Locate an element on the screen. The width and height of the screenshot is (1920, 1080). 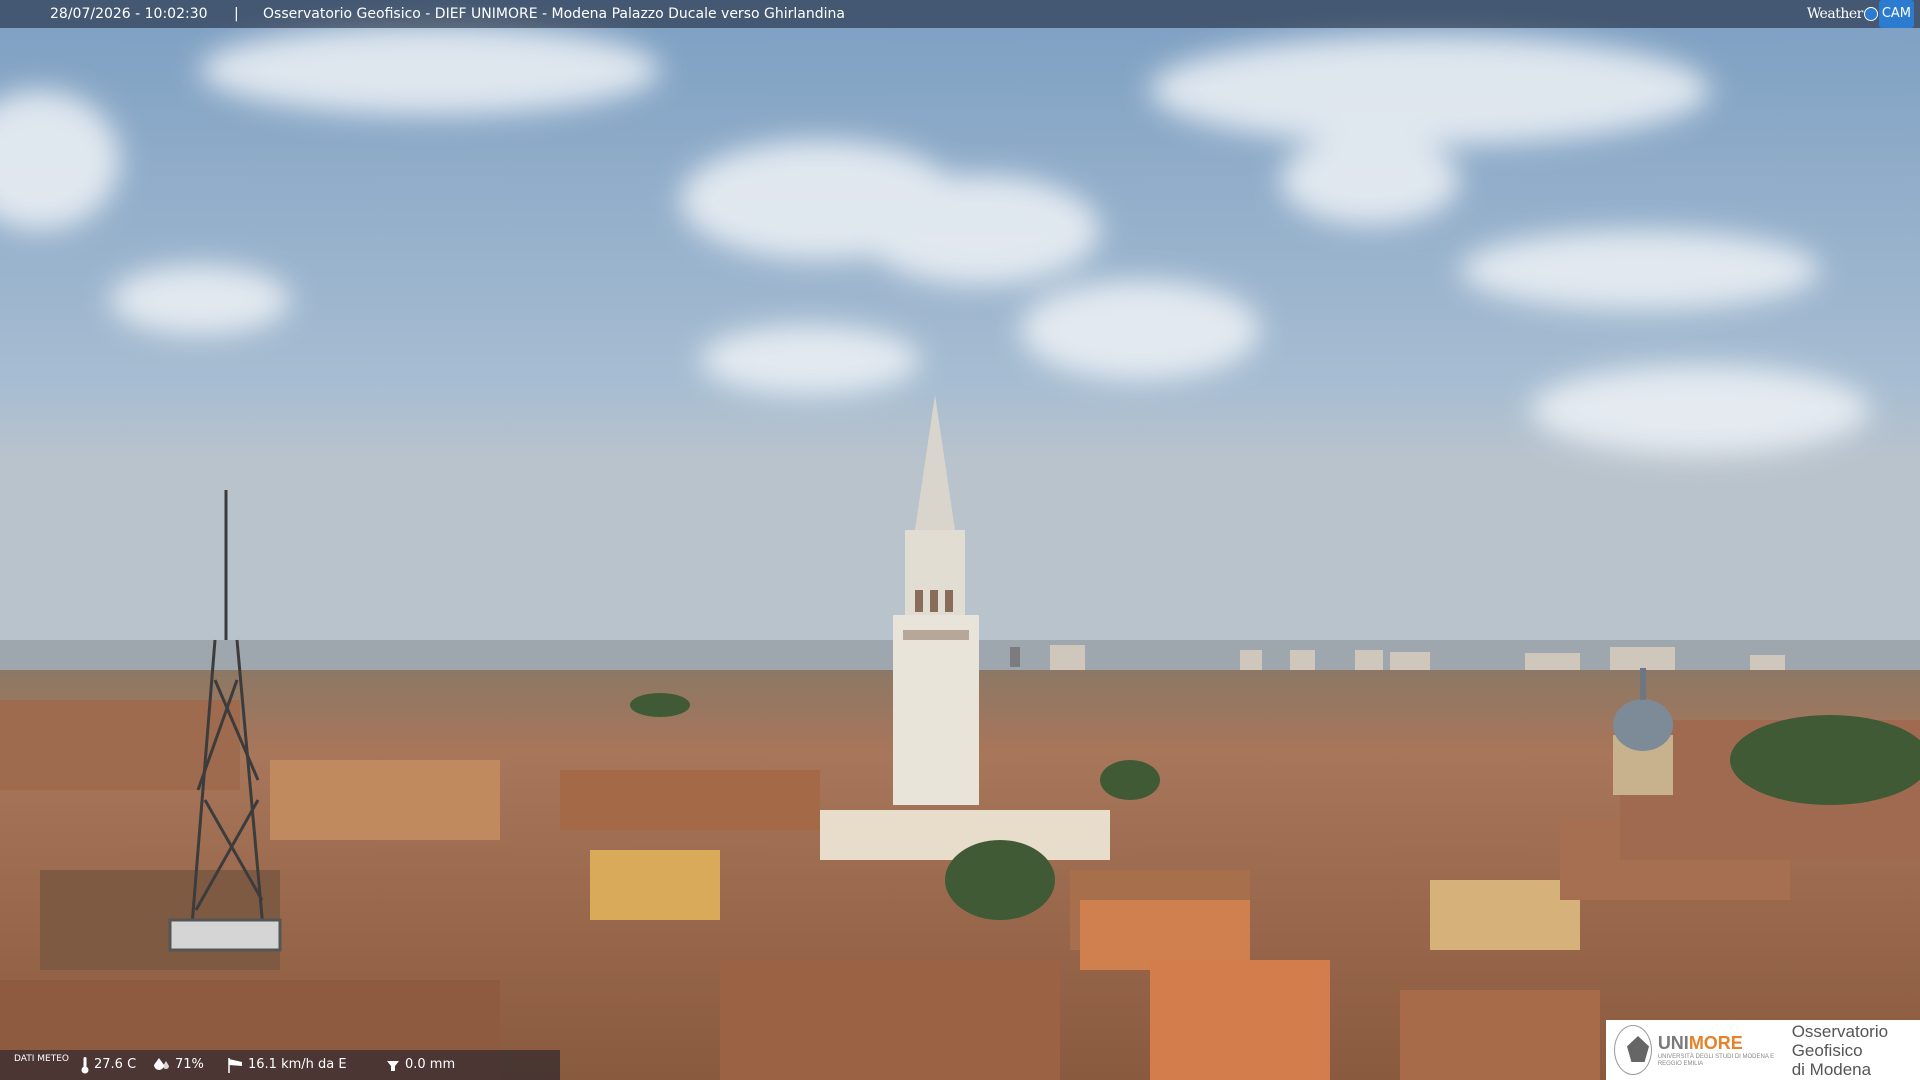
wind-sock-icon is located at coordinates (235, 1065).